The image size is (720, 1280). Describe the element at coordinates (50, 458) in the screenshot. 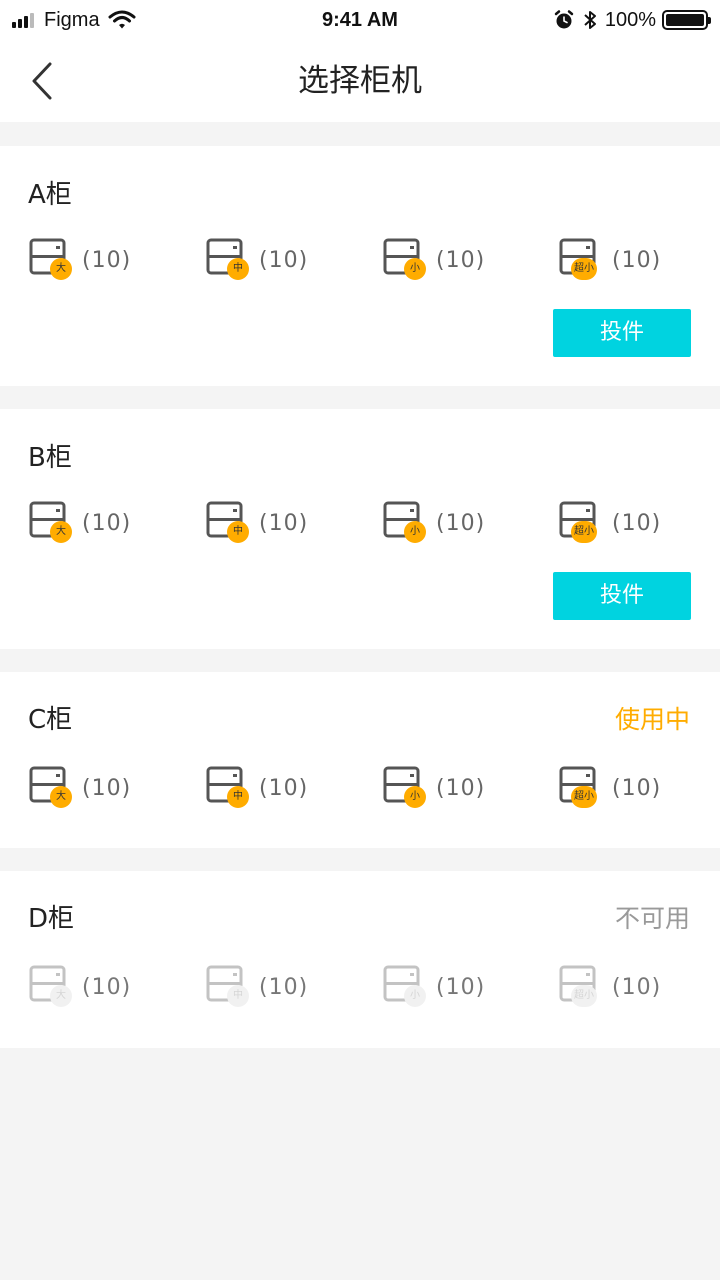

I see `locker-name: B柜` at that location.